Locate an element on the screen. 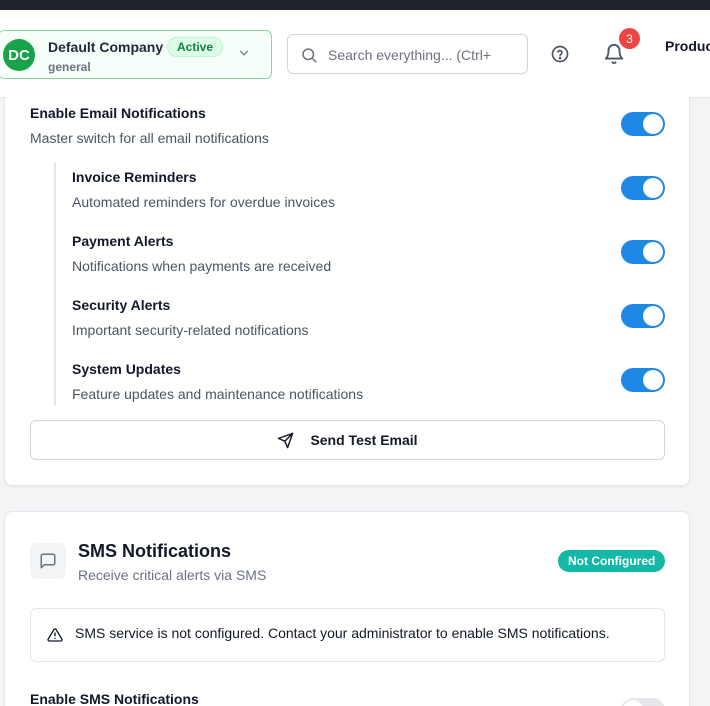 This screenshot has height=706, width=710. security-alerts-title: Security Alerts is located at coordinates (121, 305).